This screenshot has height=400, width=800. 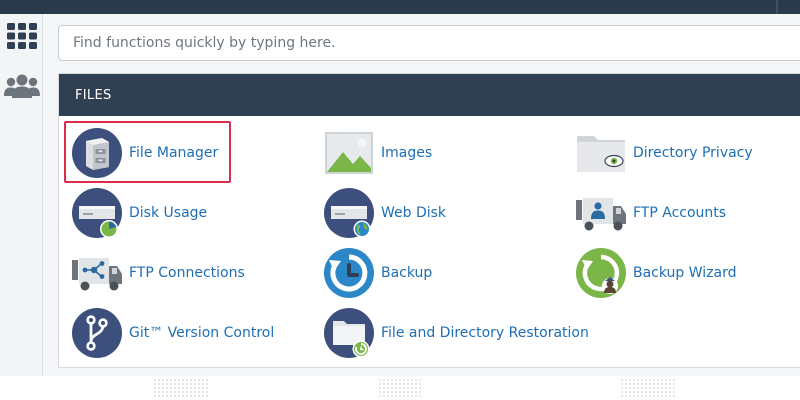 What do you see at coordinates (601, 214) in the screenshot?
I see `ftp-accounts-icon` at bounding box center [601, 214].